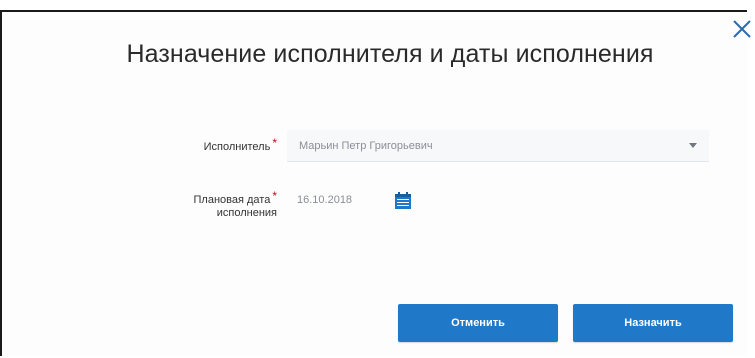  I want to click on executor-label-text: Исполнитель, so click(237, 147).